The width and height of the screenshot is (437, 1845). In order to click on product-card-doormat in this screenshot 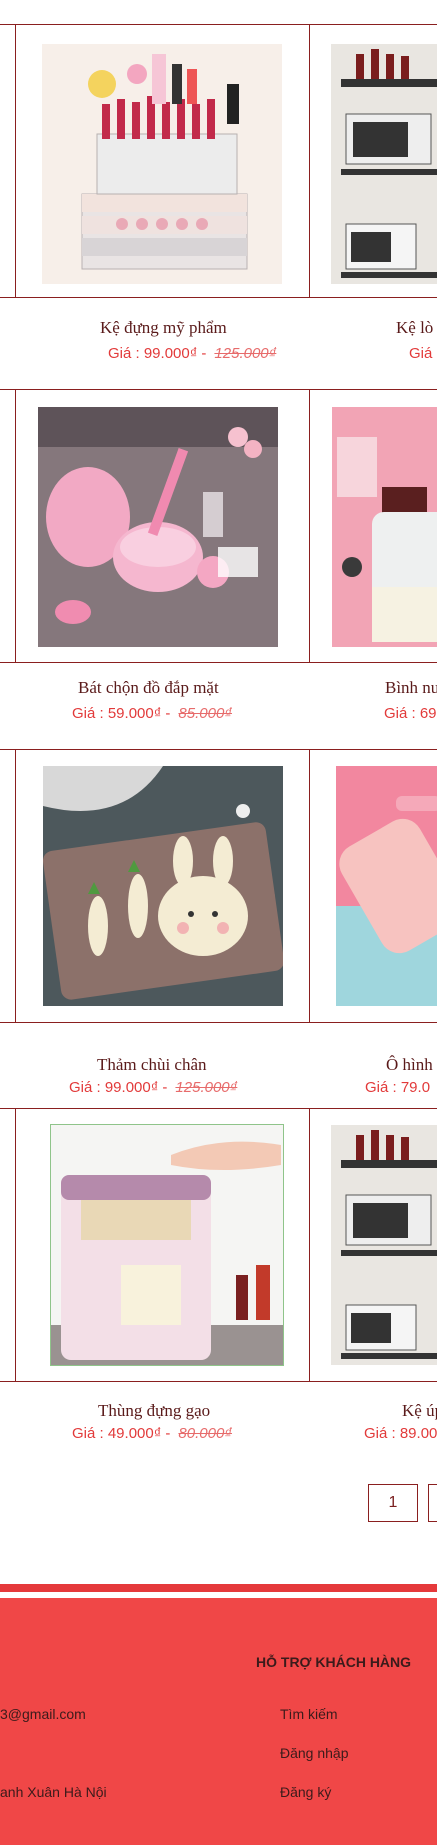, I will do `click(163, 886)`.